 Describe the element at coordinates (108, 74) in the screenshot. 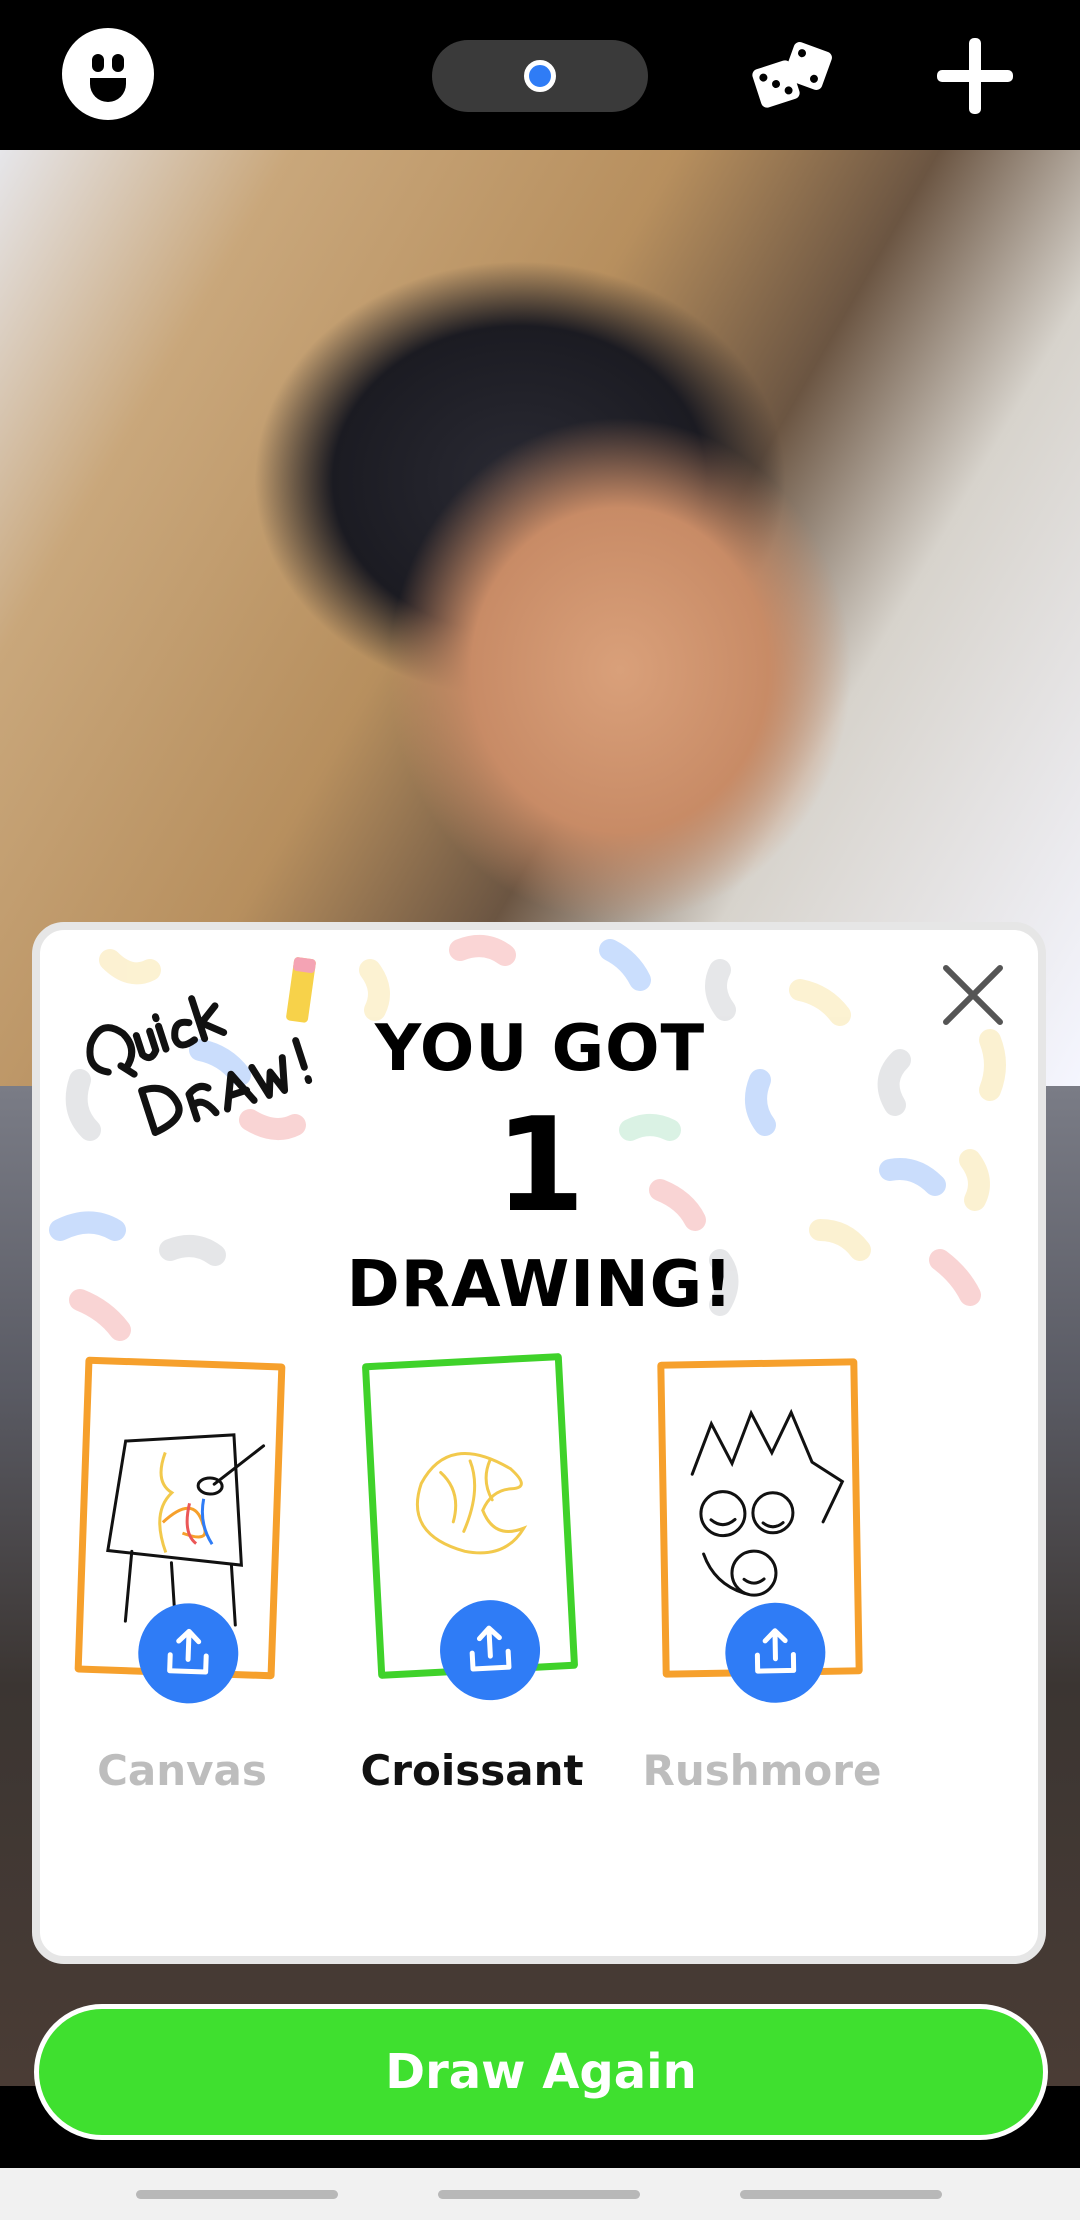

I see `smiley-icon` at that location.